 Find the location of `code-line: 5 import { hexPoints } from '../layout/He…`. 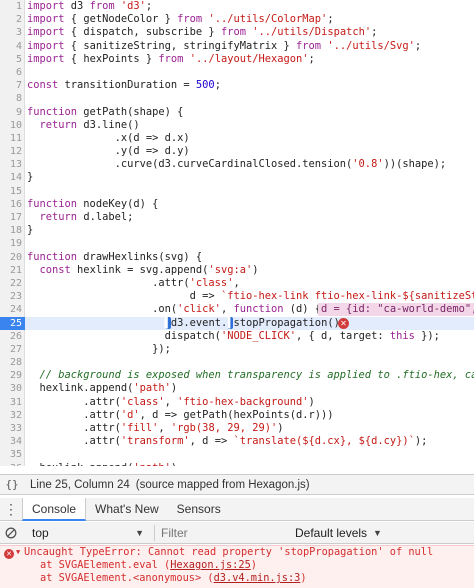

code-line: 5 import { hexPoints } from '../layout/He… is located at coordinates (237, 59).